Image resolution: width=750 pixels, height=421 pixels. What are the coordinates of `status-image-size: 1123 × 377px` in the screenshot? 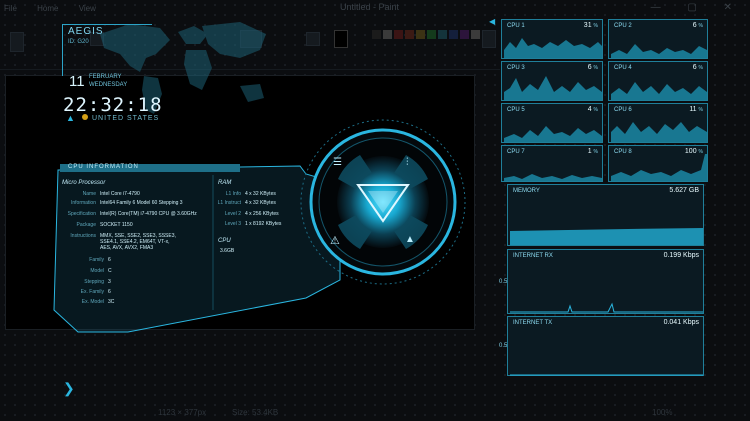 It's located at (182, 412).